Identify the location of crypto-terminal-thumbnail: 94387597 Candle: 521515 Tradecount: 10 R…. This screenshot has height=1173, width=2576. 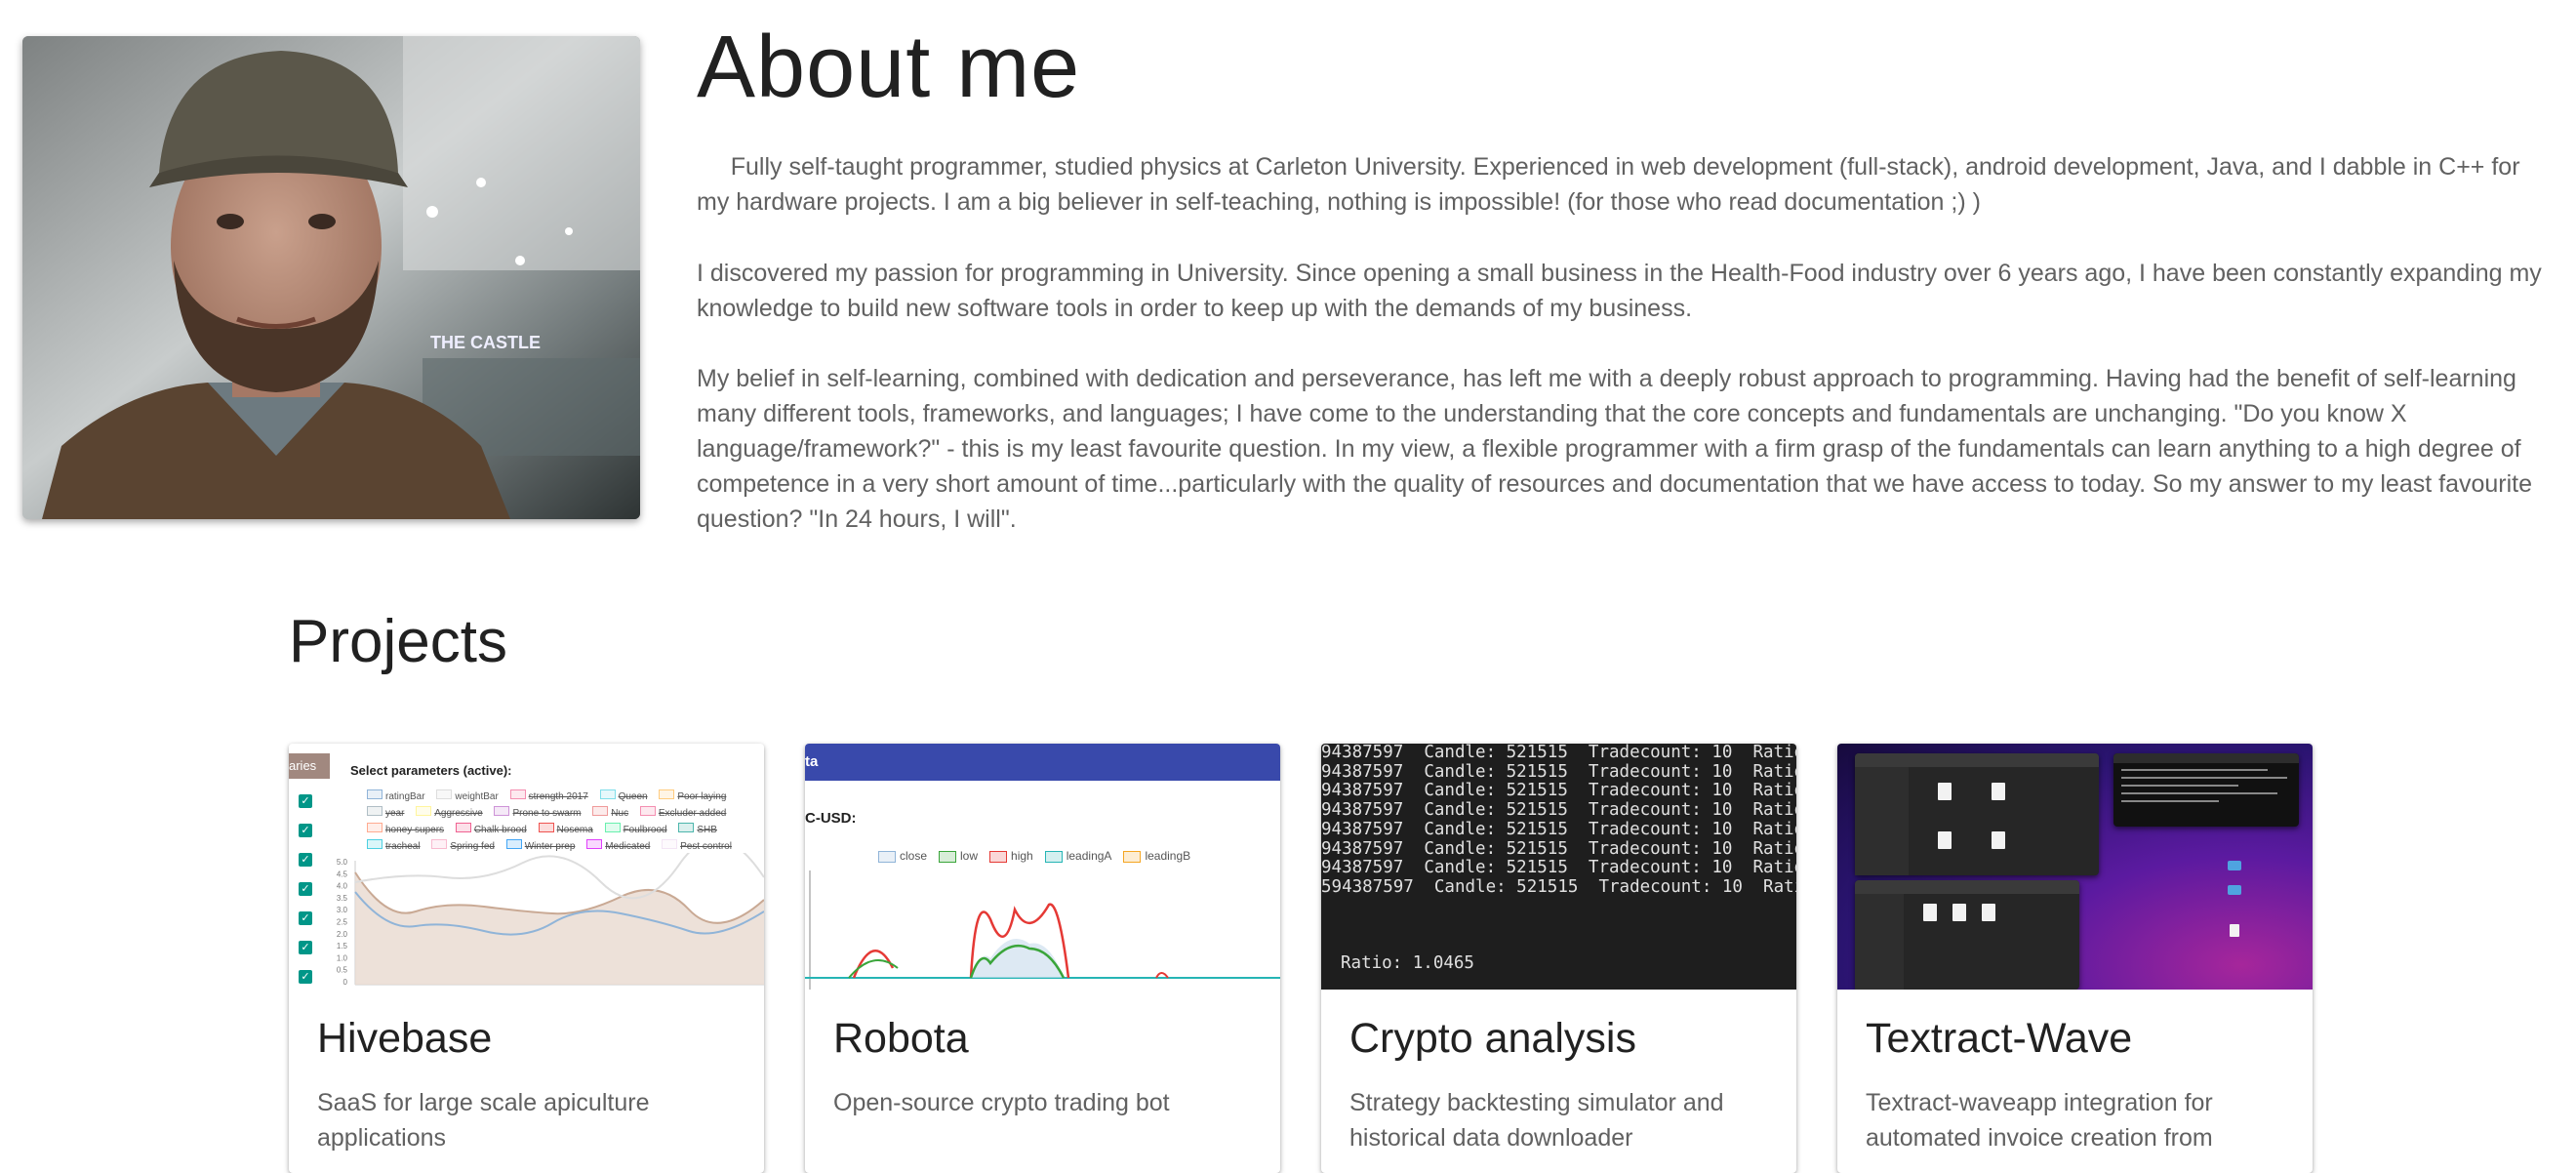
(1558, 867).